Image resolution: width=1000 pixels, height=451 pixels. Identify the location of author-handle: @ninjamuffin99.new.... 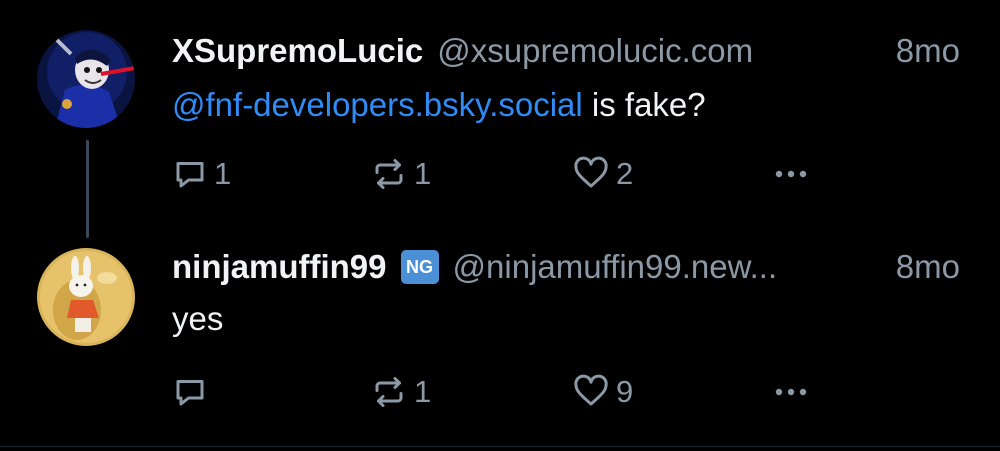
(669, 267).